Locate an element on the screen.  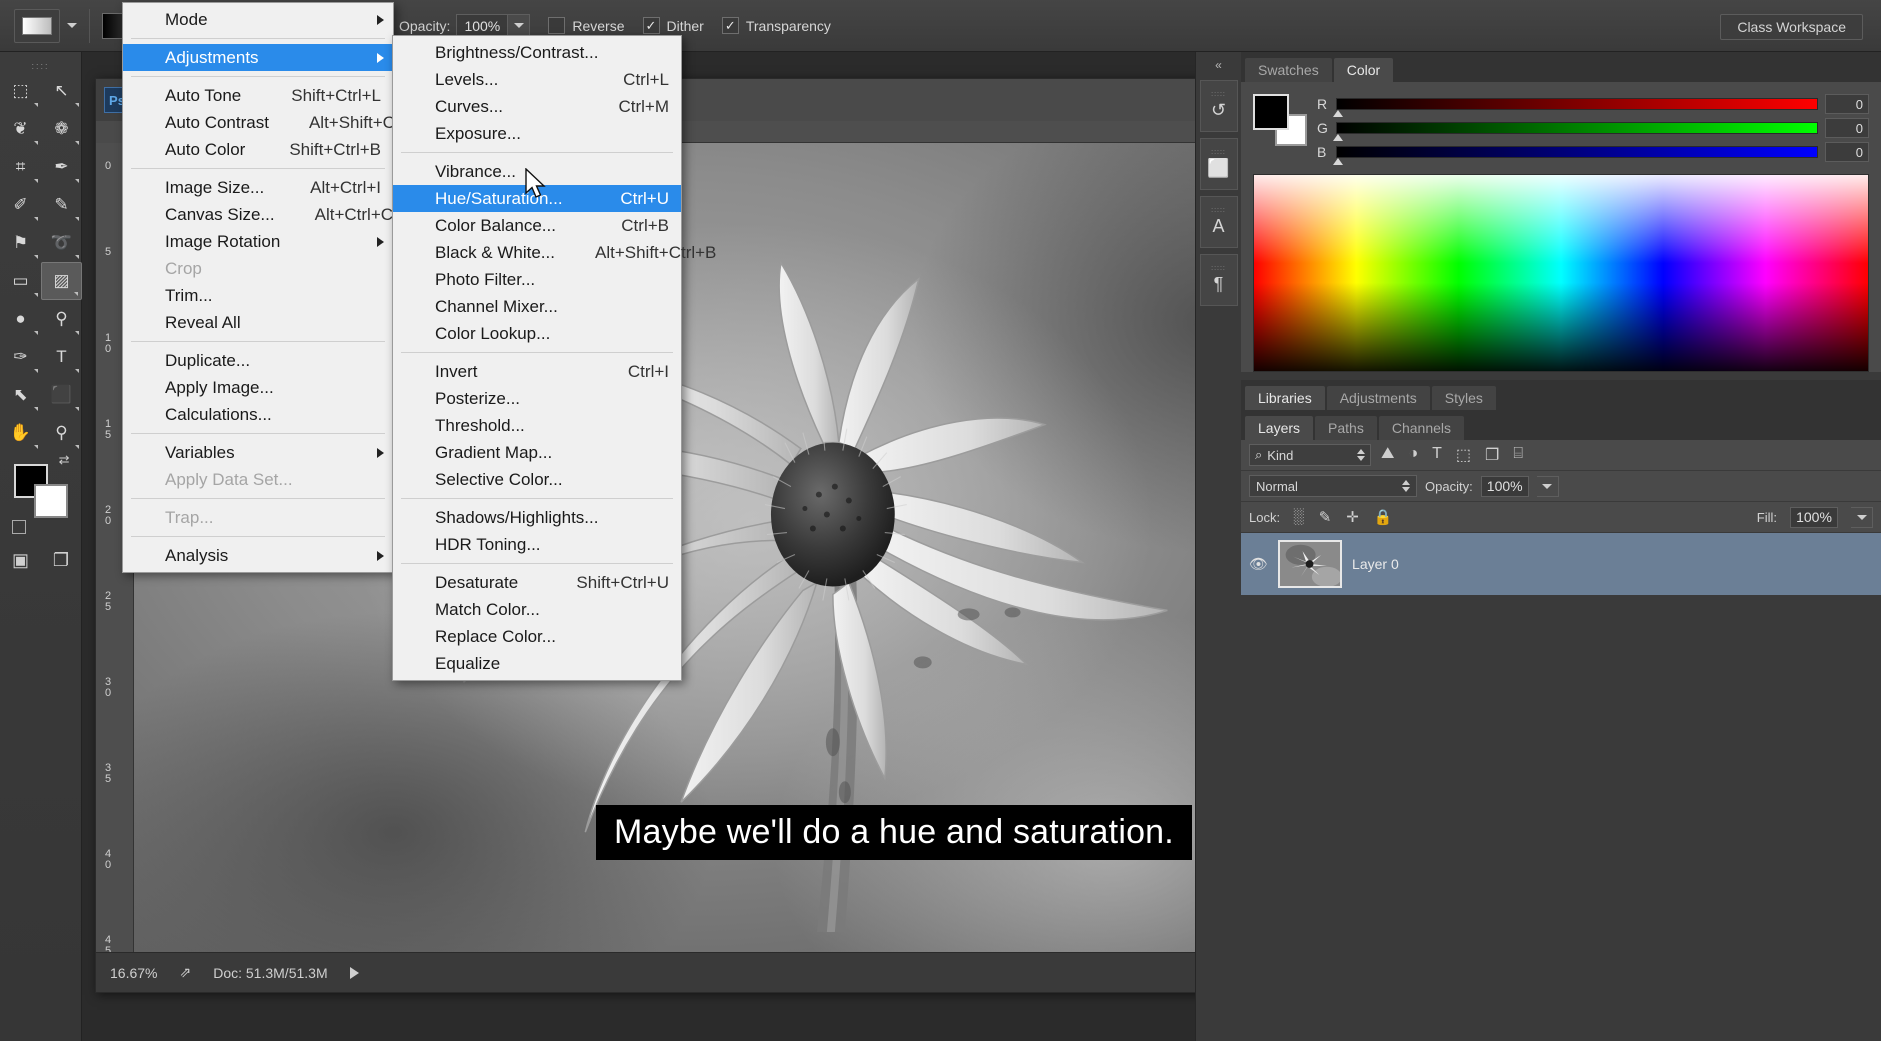
menu-item-invert: Invert Ctrl+I is located at coordinates (537, 371).